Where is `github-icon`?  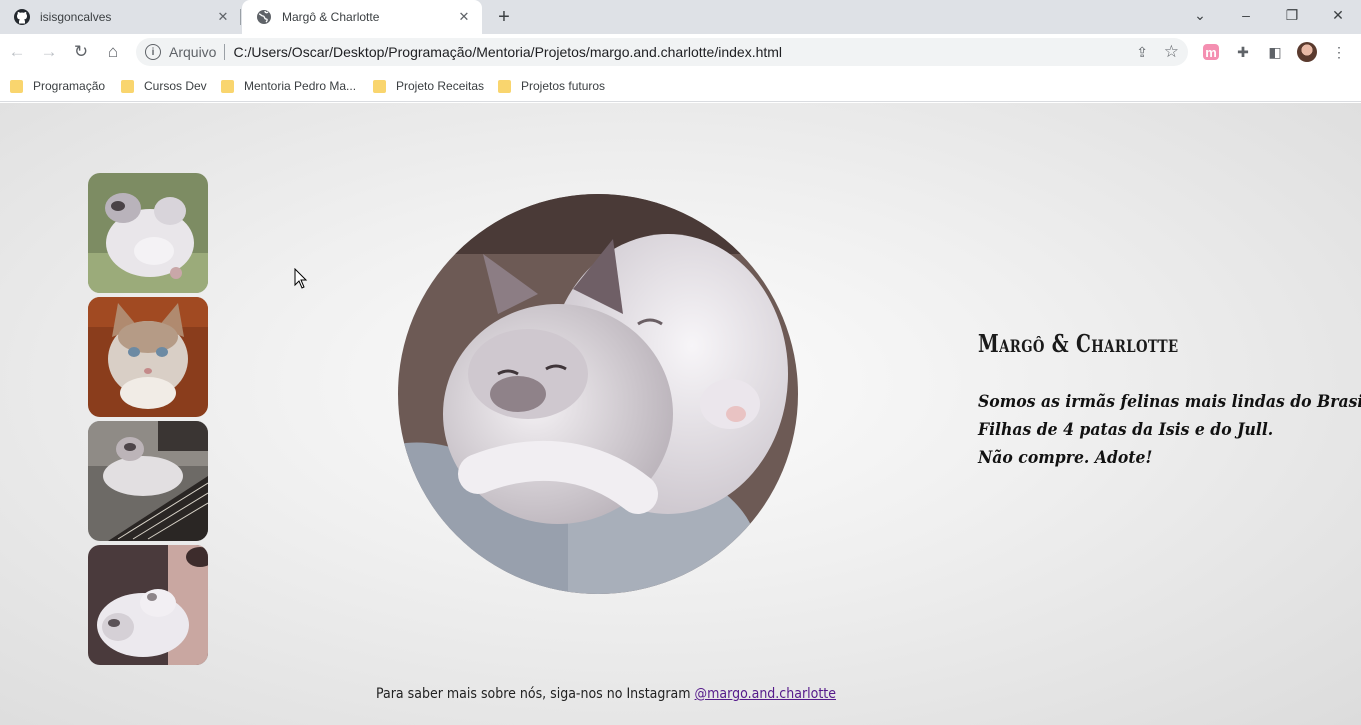 github-icon is located at coordinates (22, 17).